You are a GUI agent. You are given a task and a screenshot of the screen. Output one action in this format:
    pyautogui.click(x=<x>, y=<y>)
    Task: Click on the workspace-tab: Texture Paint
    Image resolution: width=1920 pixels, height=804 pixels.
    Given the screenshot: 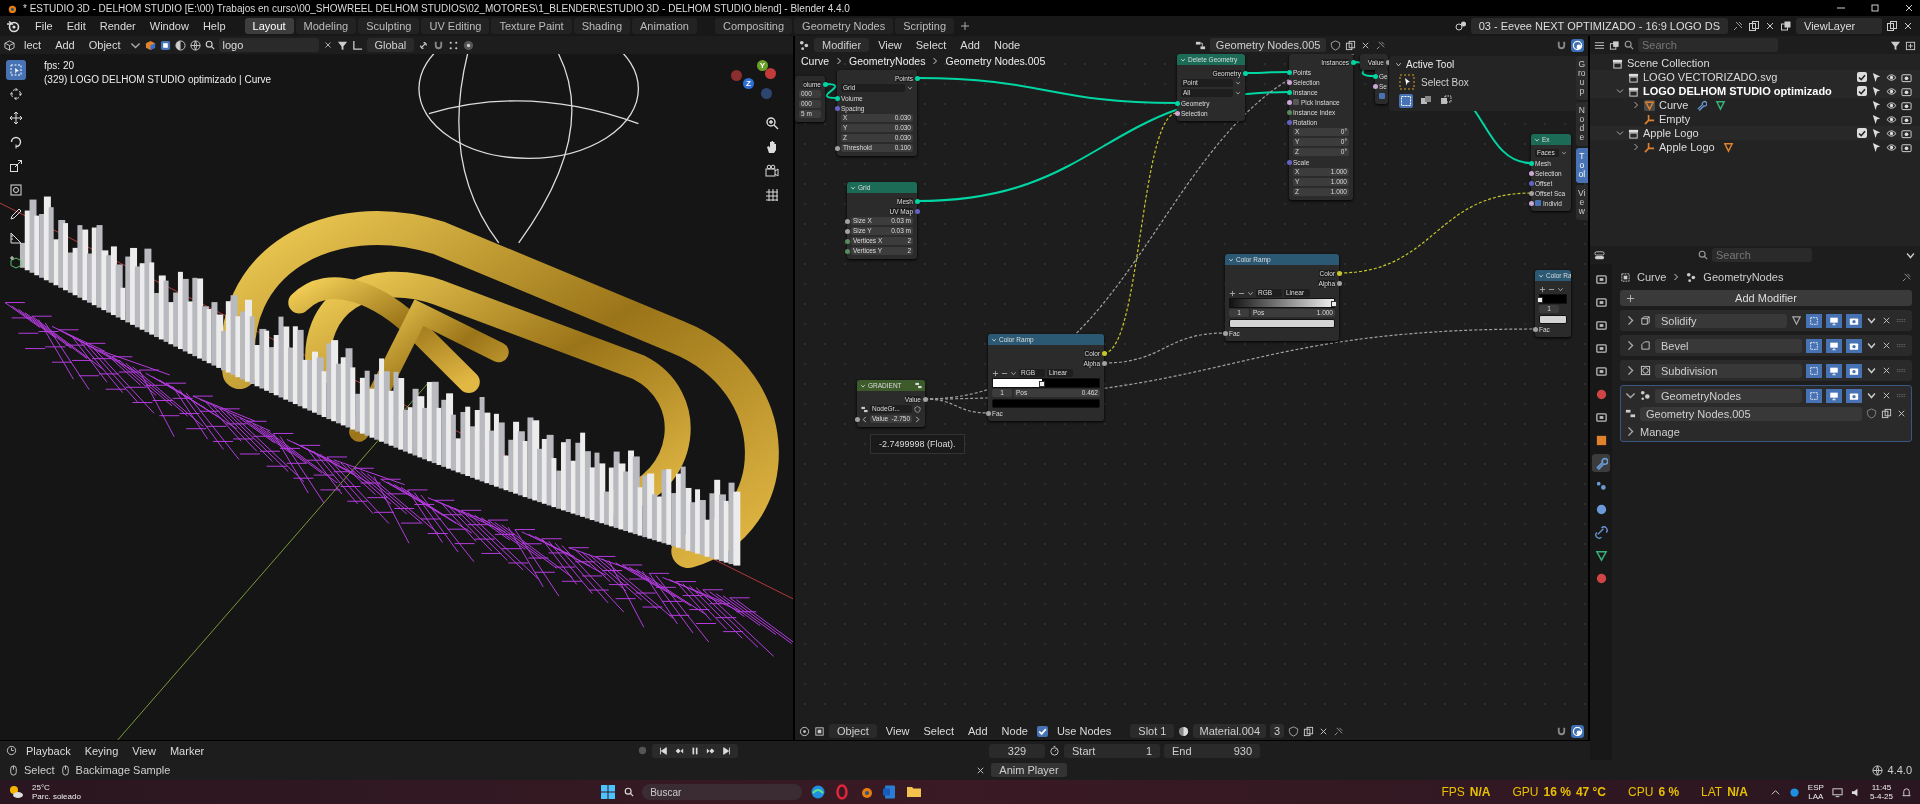 What is the action you would take?
    pyautogui.click(x=531, y=26)
    